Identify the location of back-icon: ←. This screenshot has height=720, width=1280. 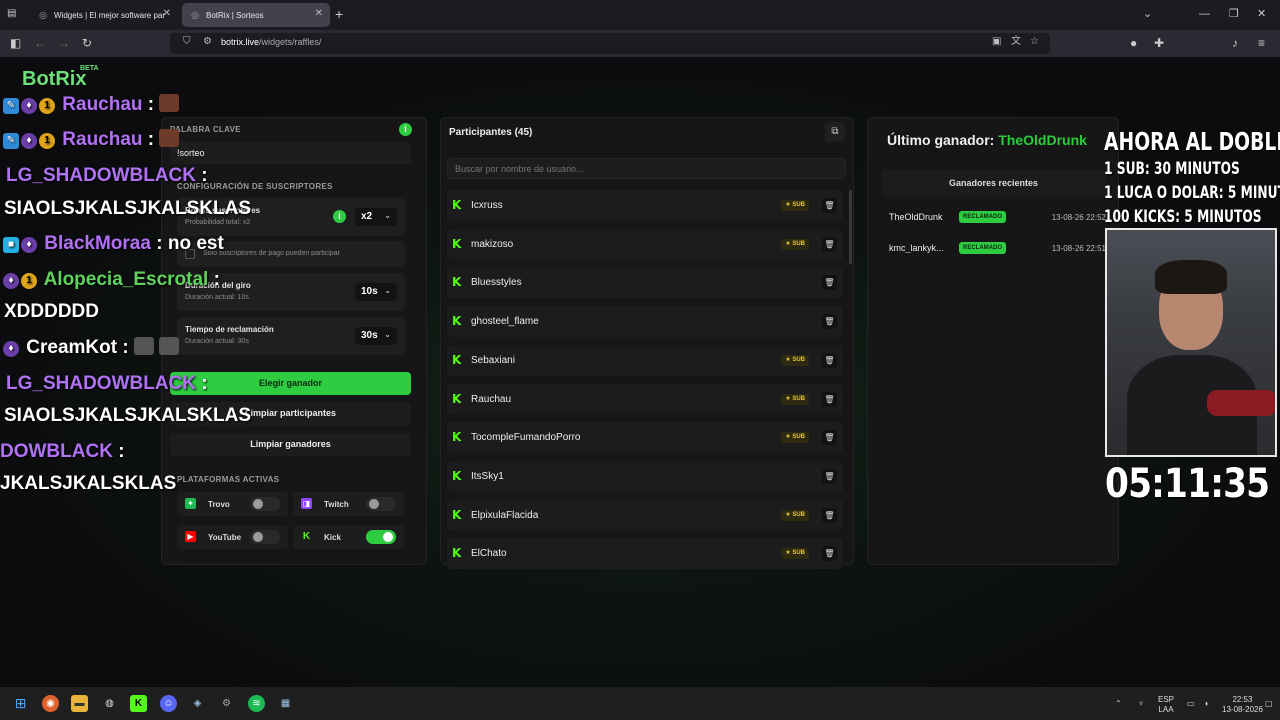
(40, 43).